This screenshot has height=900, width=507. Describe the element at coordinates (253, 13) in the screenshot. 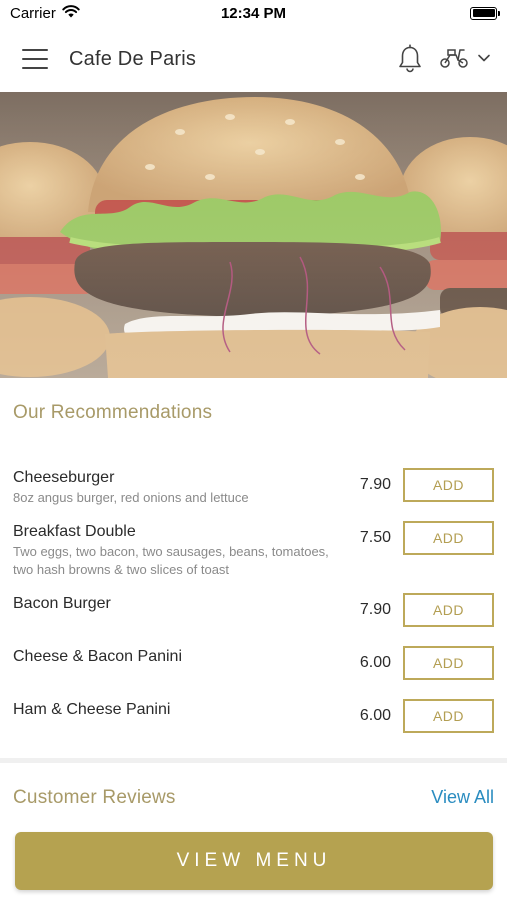

I see `status-bar: Carrier 12:34 PM` at that location.